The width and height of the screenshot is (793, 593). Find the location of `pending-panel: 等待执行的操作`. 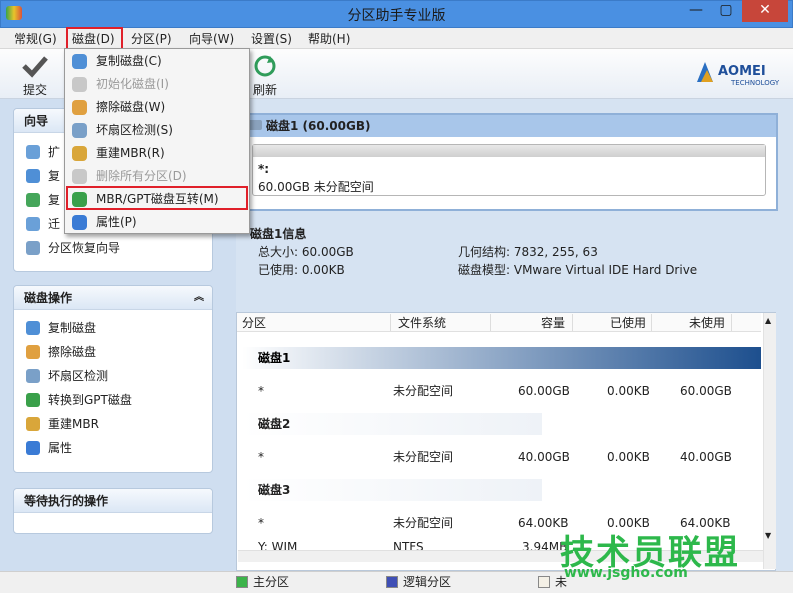

pending-panel: 等待执行的操作 is located at coordinates (113, 511).